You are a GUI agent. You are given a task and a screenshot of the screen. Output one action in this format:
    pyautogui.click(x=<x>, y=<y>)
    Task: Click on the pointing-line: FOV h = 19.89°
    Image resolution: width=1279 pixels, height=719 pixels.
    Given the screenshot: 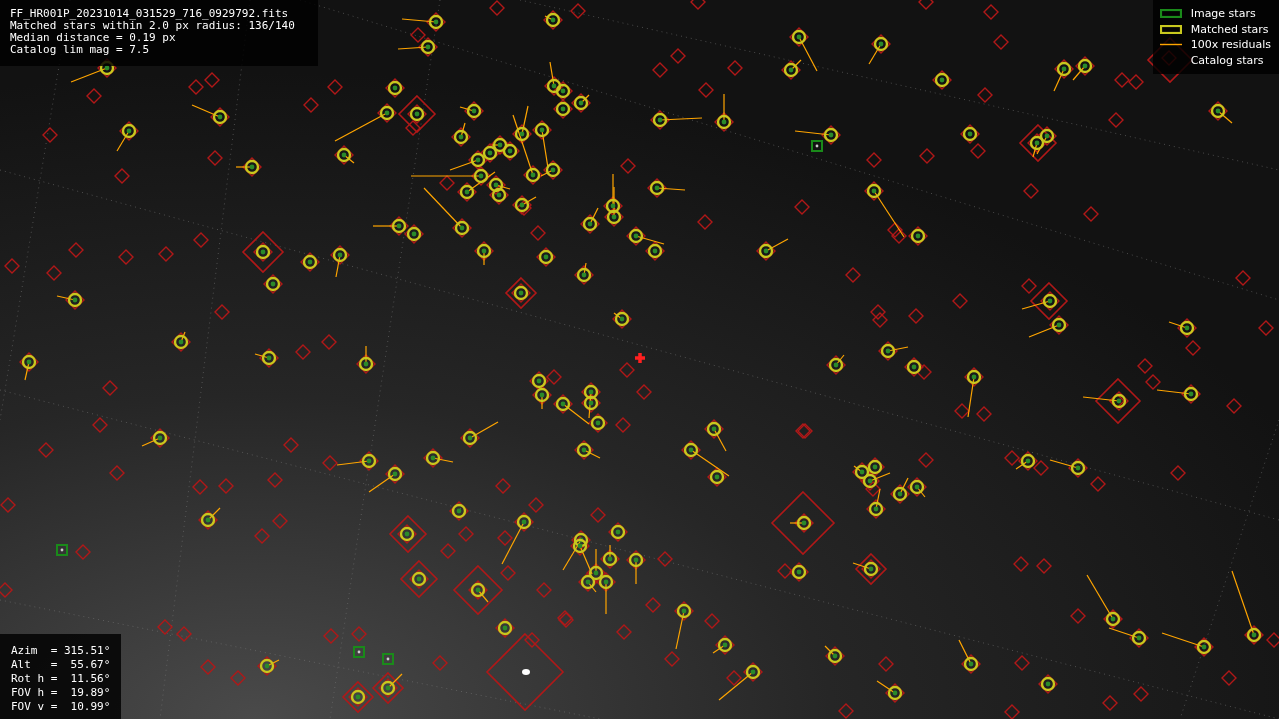 What is the action you would take?
    pyautogui.click(x=61, y=693)
    